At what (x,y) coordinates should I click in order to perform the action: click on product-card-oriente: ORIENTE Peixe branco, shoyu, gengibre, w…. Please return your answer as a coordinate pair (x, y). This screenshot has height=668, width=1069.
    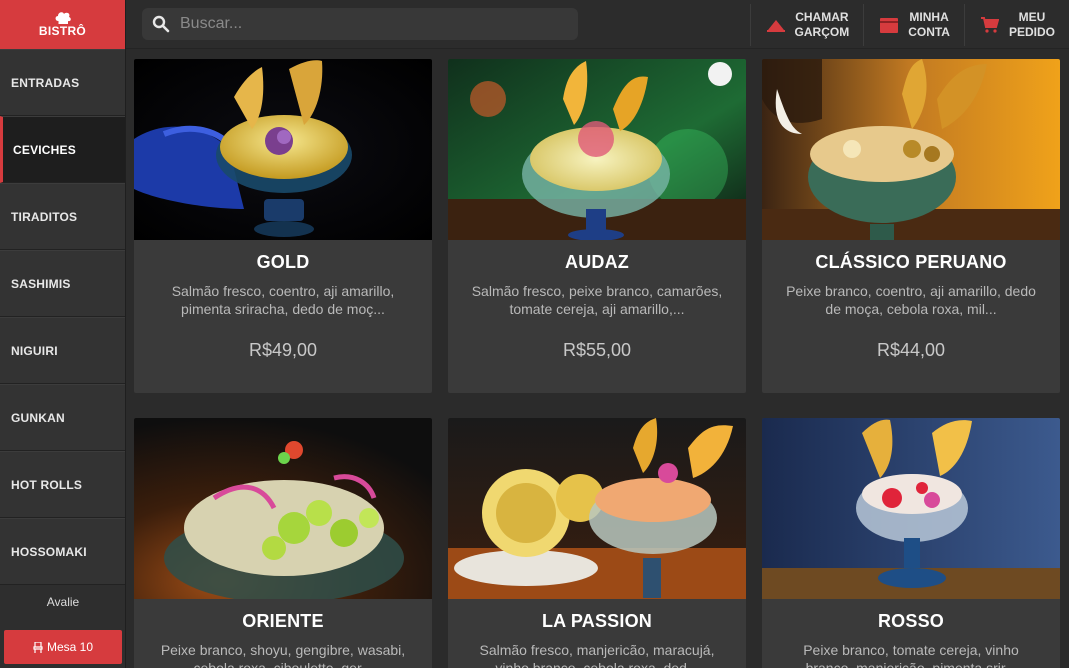
    Looking at the image, I should click on (283, 543).